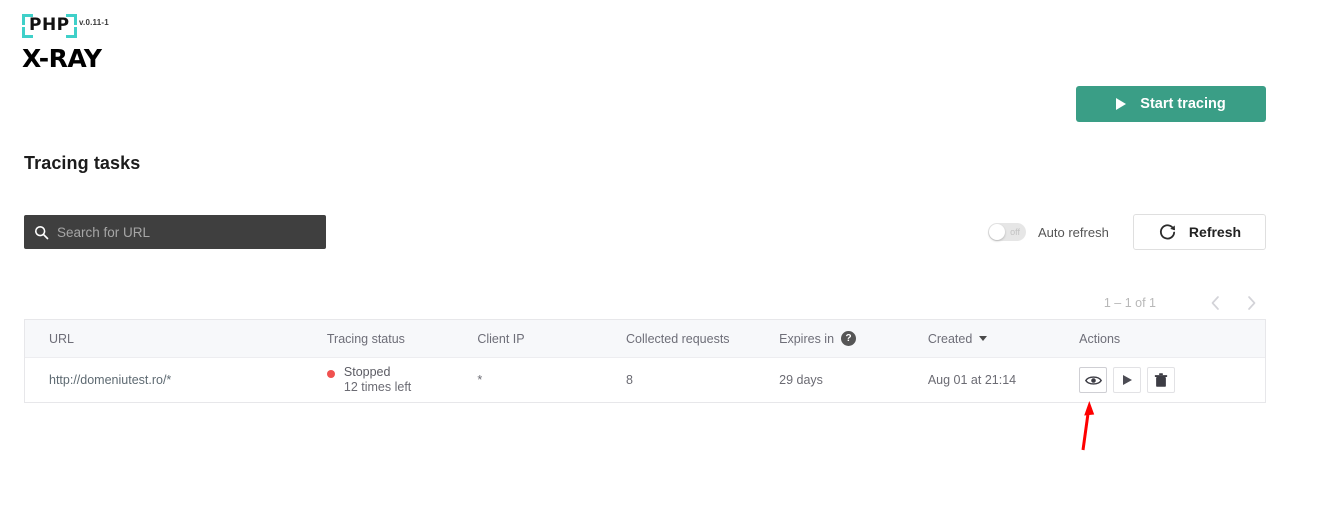  Describe the element at coordinates (62, 58) in the screenshot. I see `logo-xray-text: X-RAY` at that location.